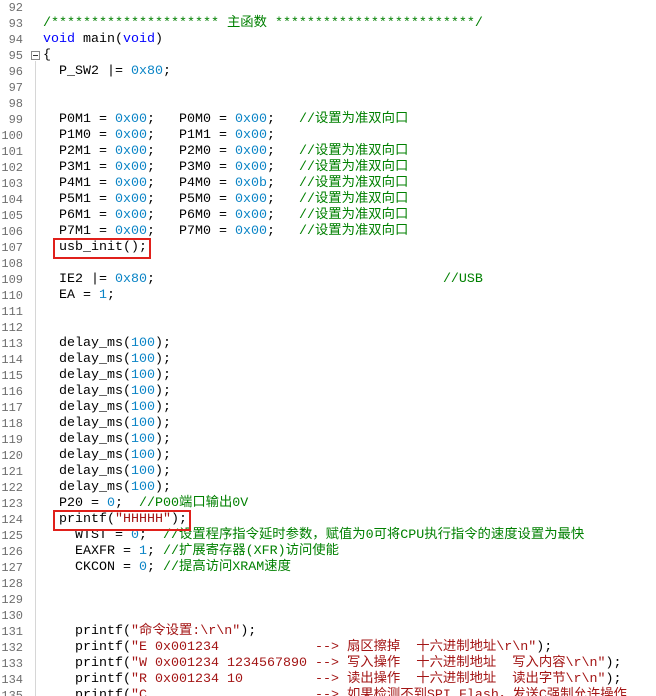 The width and height of the screenshot is (656, 696). I want to click on number-literal: 0x0b, so click(250, 183).